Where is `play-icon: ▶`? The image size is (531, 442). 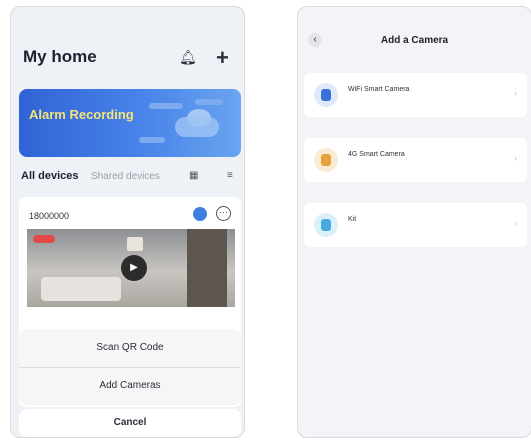 play-icon: ▶ is located at coordinates (134, 268).